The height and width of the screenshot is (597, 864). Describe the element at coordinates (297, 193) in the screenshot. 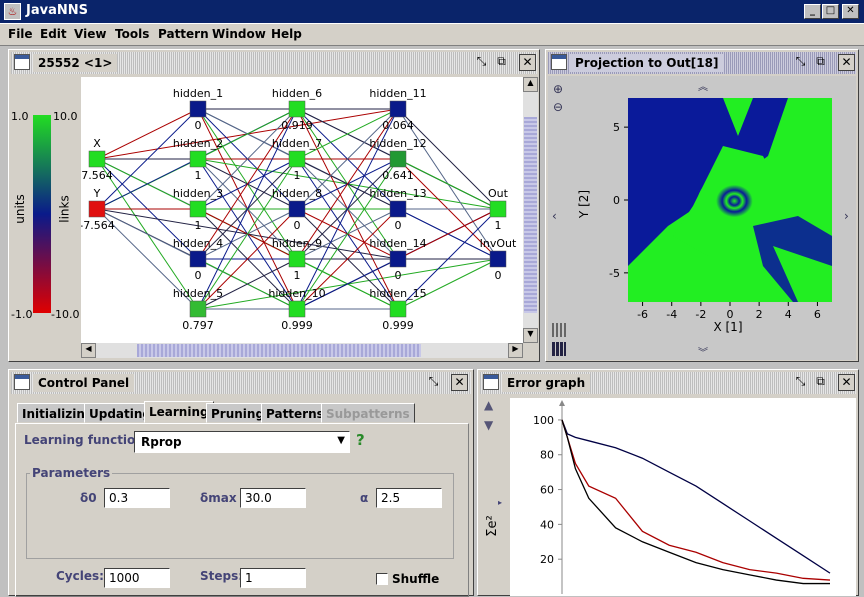

I see `unit-name: hidden_8` at that location.